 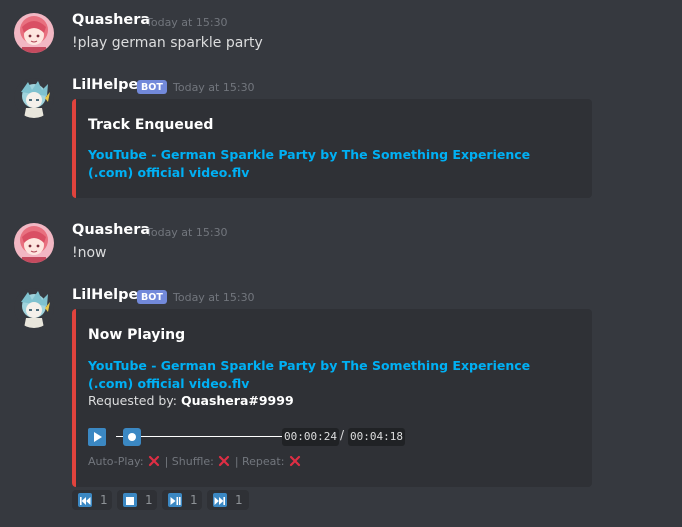 I want to click on message-text: !play german sparkle party, so click(x=167, y=43).